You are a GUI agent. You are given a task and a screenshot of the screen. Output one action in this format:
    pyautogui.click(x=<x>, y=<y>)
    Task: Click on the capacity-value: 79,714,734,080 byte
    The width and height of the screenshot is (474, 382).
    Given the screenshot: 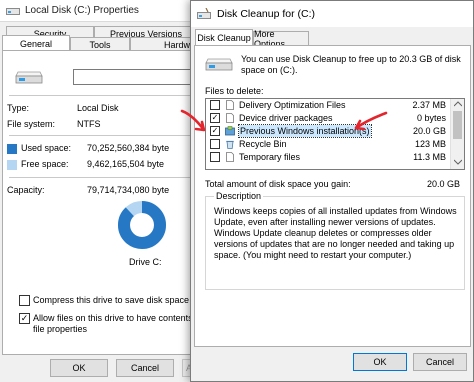 What is the action you would take?
    pyautogui.click(x=128, y=190)
    